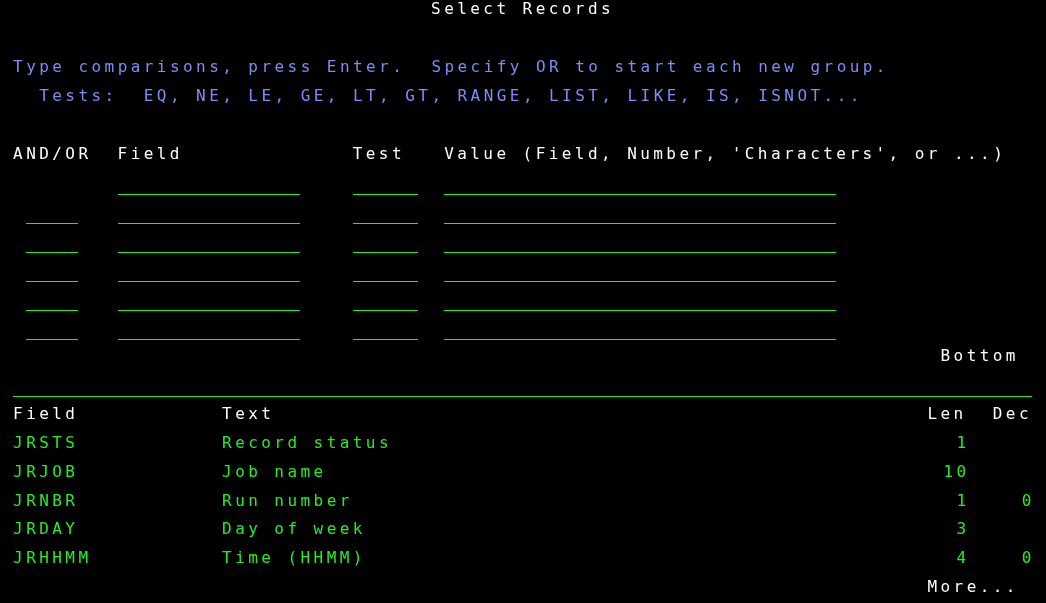 This screenshot has height=603, width=1046. Describe the element at coordinates (956, 471) in the screenshot. I see `field-length: 10` at that location.